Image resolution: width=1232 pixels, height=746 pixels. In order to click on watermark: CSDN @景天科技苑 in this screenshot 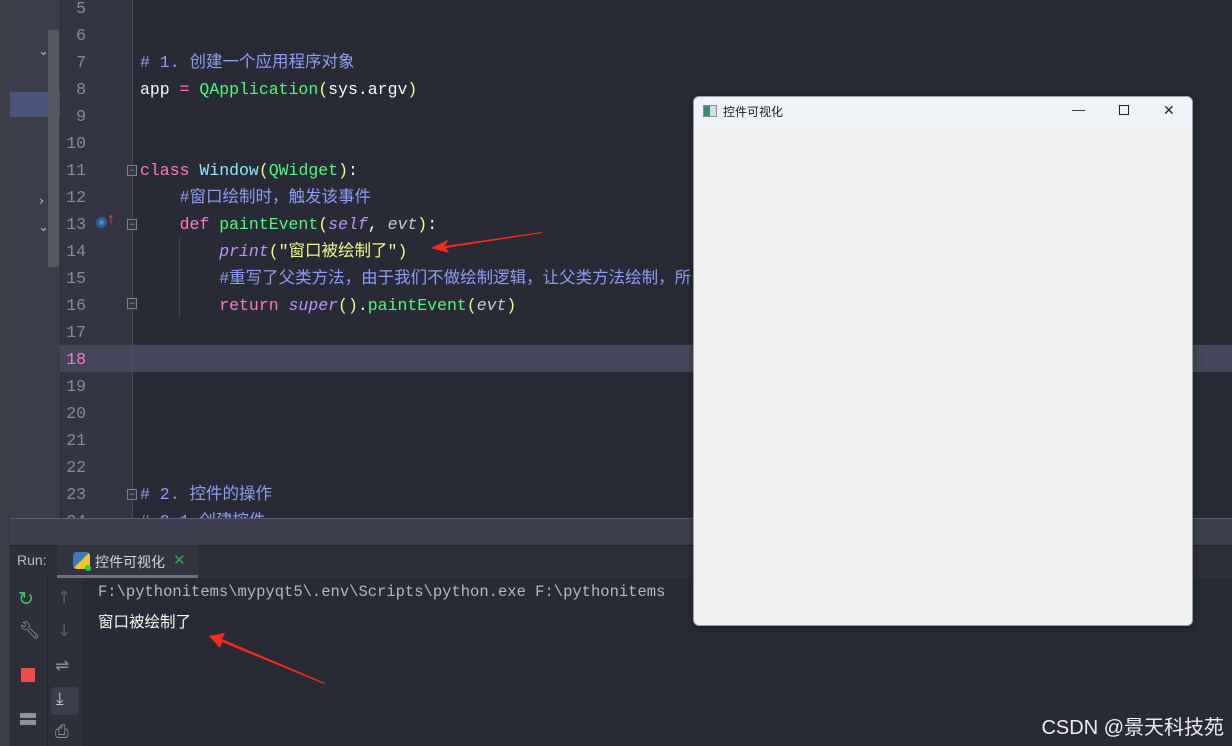, I will do `click(1132, 728)`.